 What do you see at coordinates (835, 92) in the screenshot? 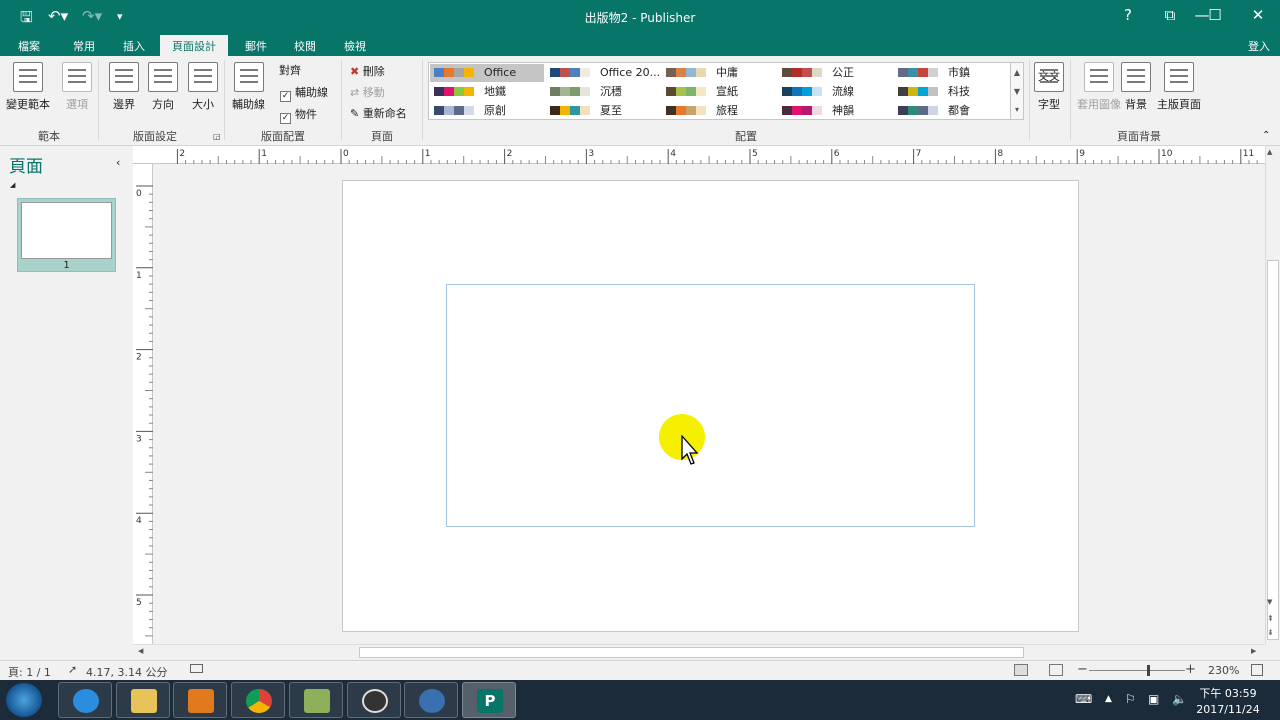
I see `scheme-flow: 流線` at bounding box center [835, 92].